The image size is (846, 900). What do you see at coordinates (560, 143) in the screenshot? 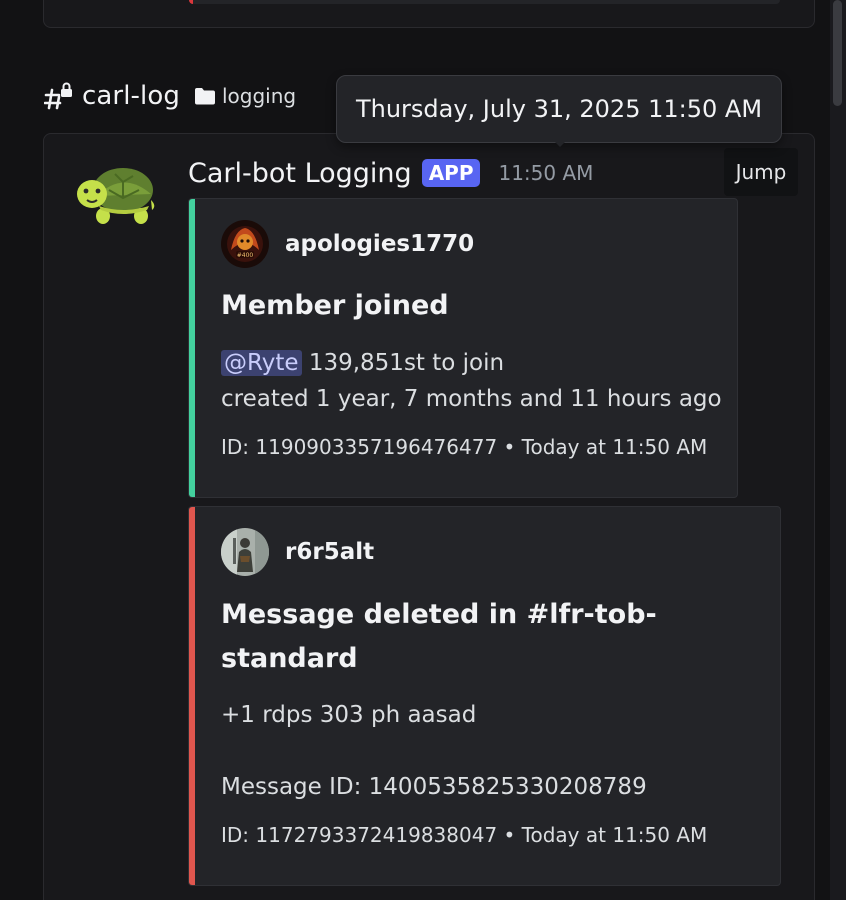
I see `tooltip-arrow` at bounding box center [560, 143].